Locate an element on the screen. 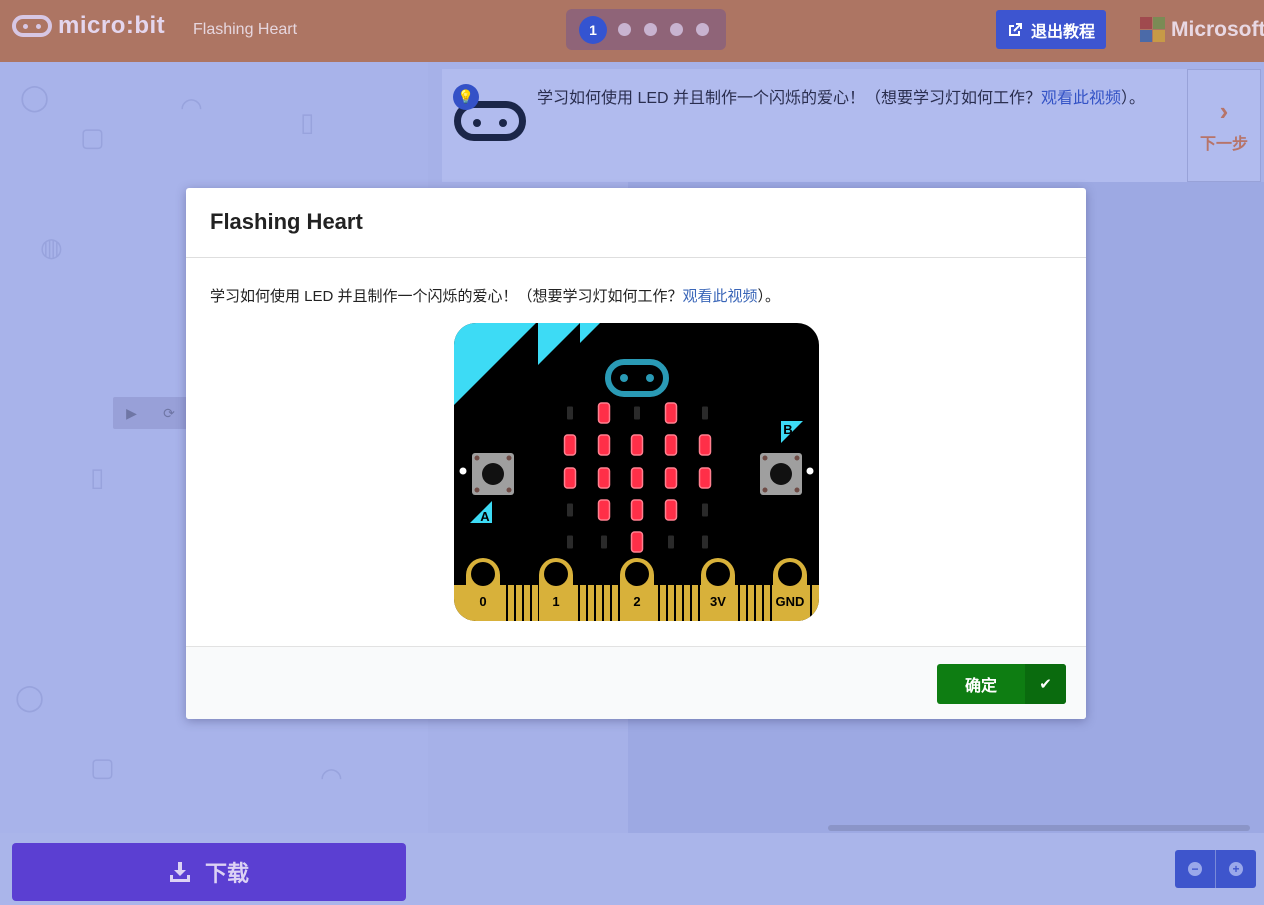 The image size is (1264, 905). tutorial-stepper: 1 is located at coordinates (646, 29).